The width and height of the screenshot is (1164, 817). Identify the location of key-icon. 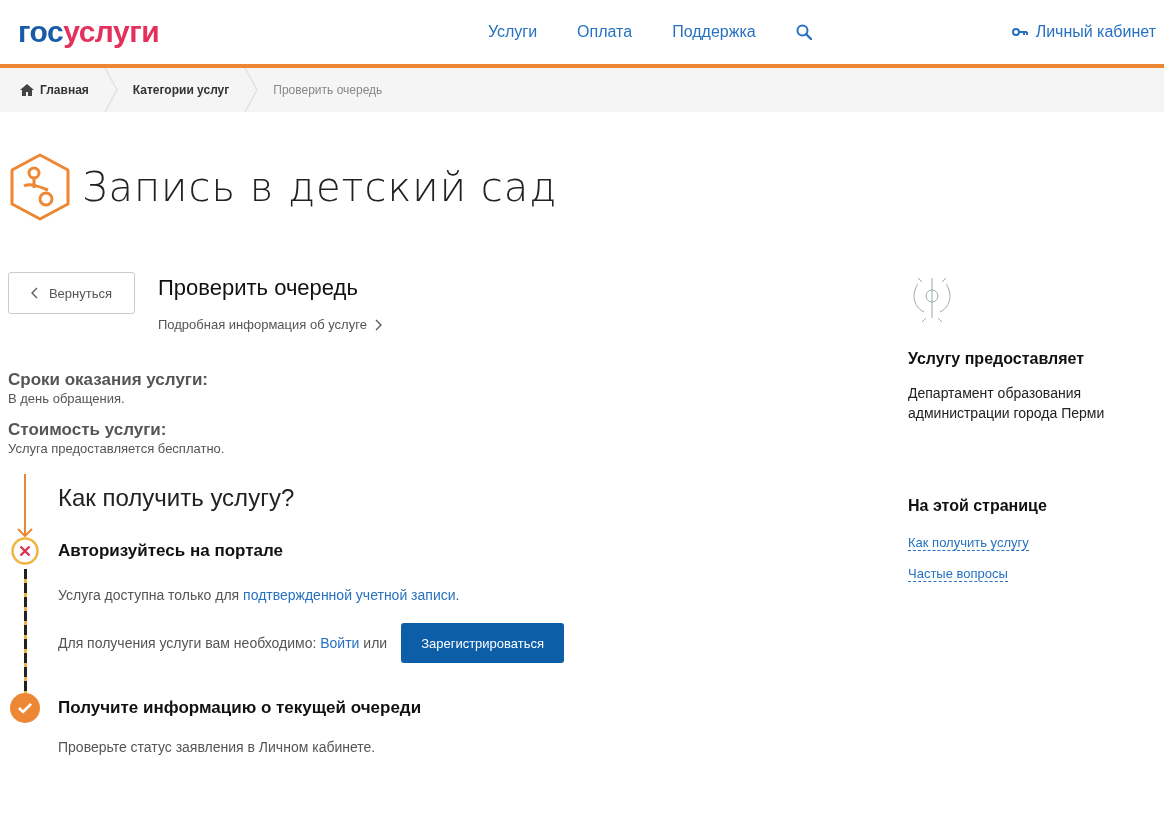
(1019, 32).